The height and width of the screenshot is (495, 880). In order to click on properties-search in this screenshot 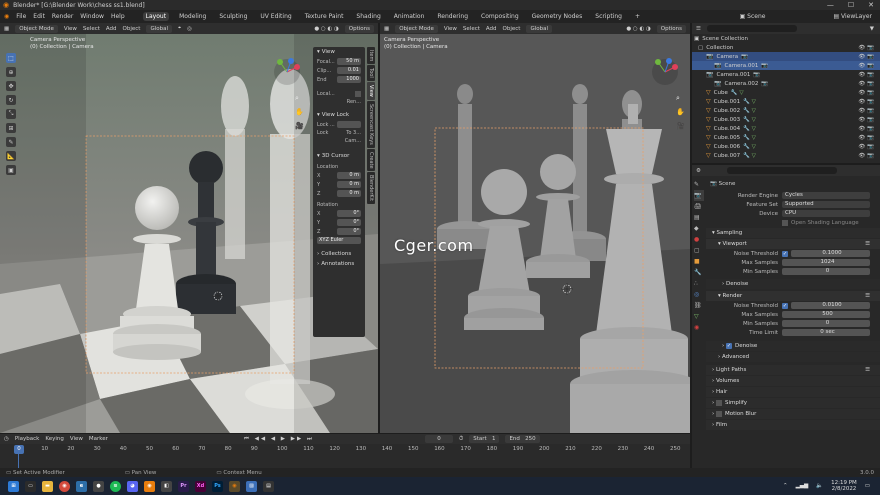, I will do `click(781, 170)`.